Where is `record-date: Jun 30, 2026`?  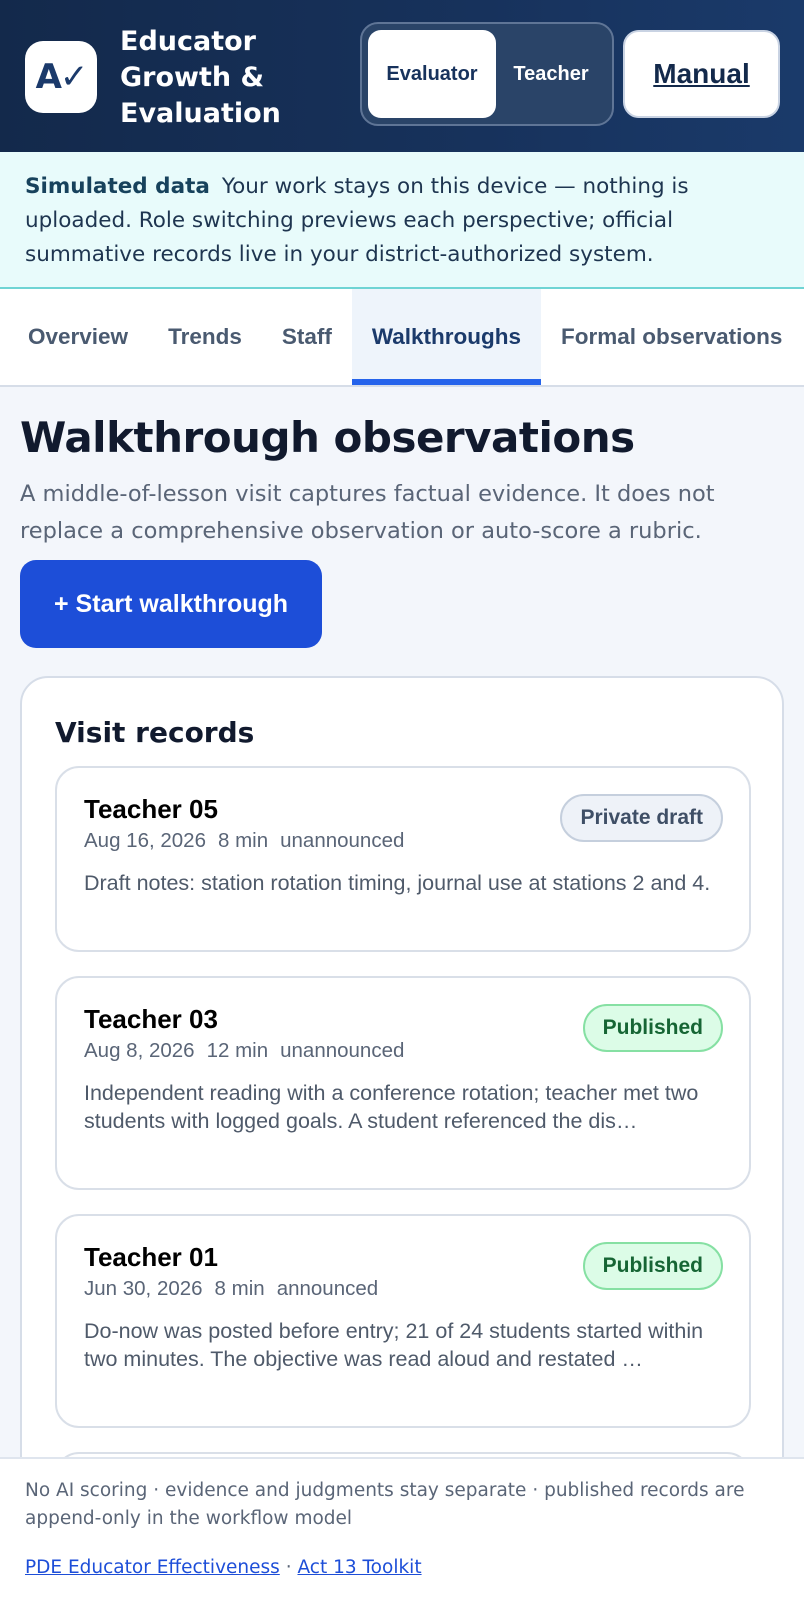
record-date: Jun 30, 2026 is located at coordinates (143, 1288).